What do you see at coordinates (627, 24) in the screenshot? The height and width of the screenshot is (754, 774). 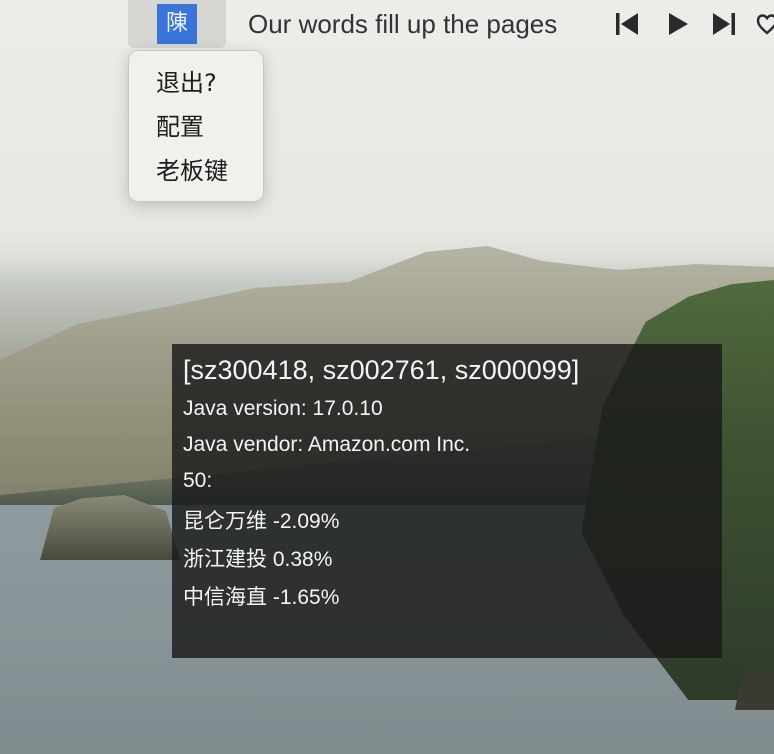 I see `previous-track-icon` at bounding box center [627, 24].